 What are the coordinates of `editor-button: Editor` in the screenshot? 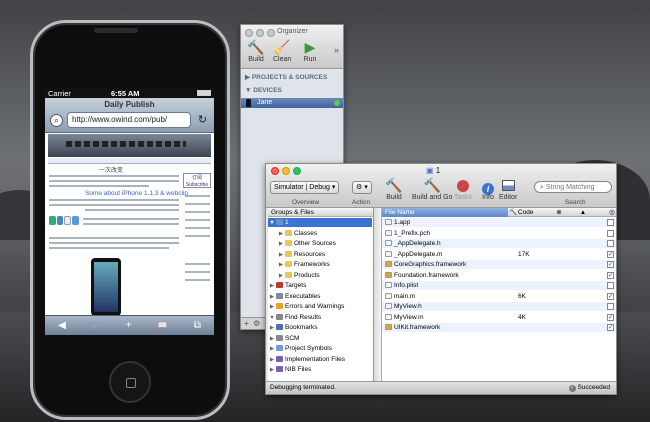 It's located at (508, 189).